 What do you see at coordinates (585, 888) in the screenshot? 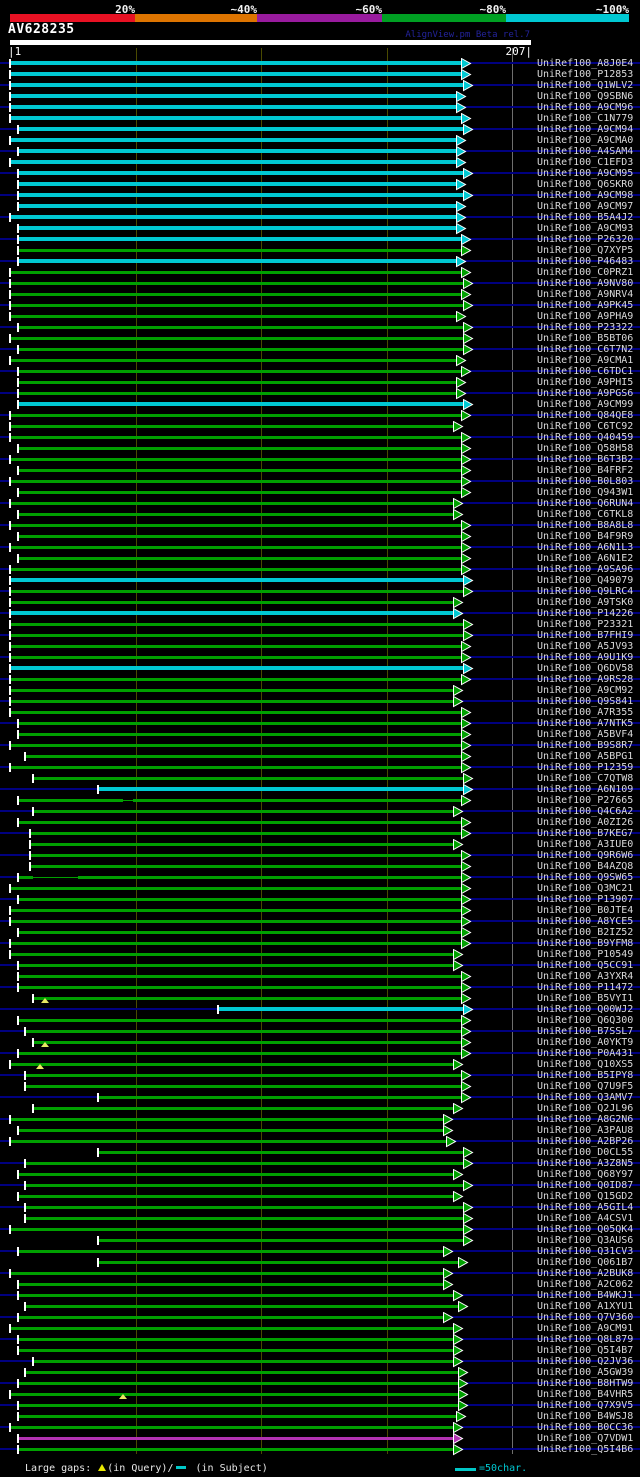
I see `hit-label: UniRef100_Q3MC21` at bounding box center [585, 888].